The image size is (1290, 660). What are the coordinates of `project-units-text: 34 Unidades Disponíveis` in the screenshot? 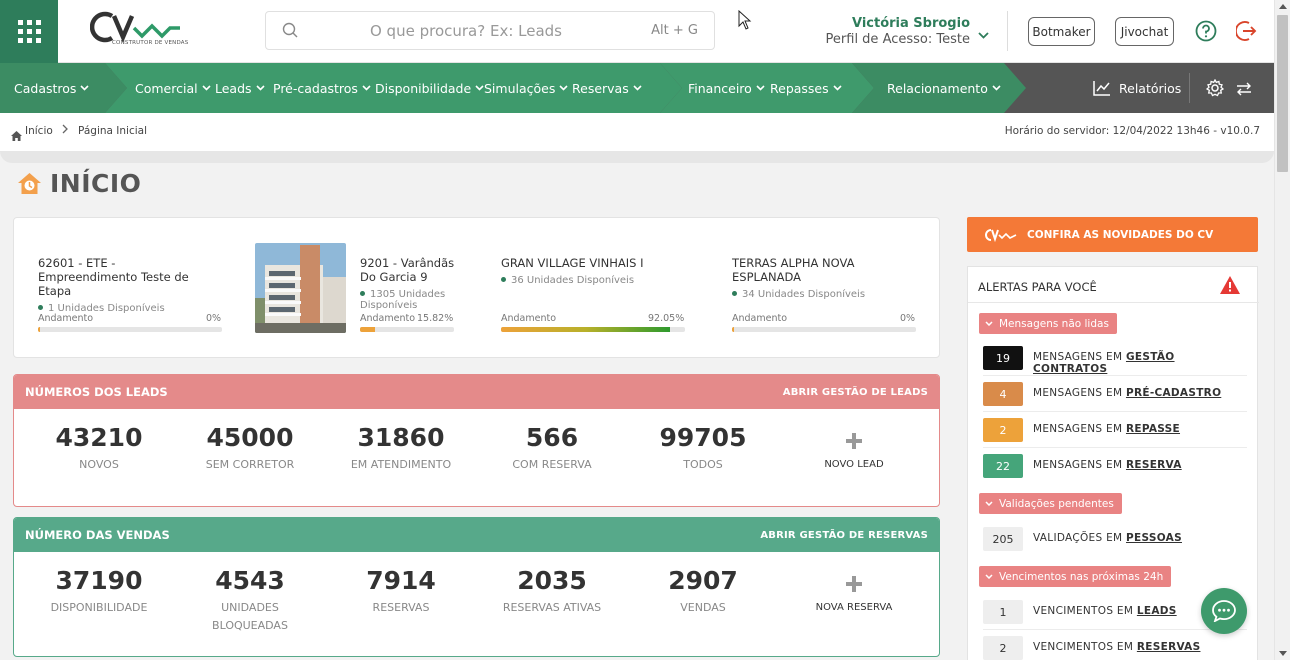 It's located at (804, 294).